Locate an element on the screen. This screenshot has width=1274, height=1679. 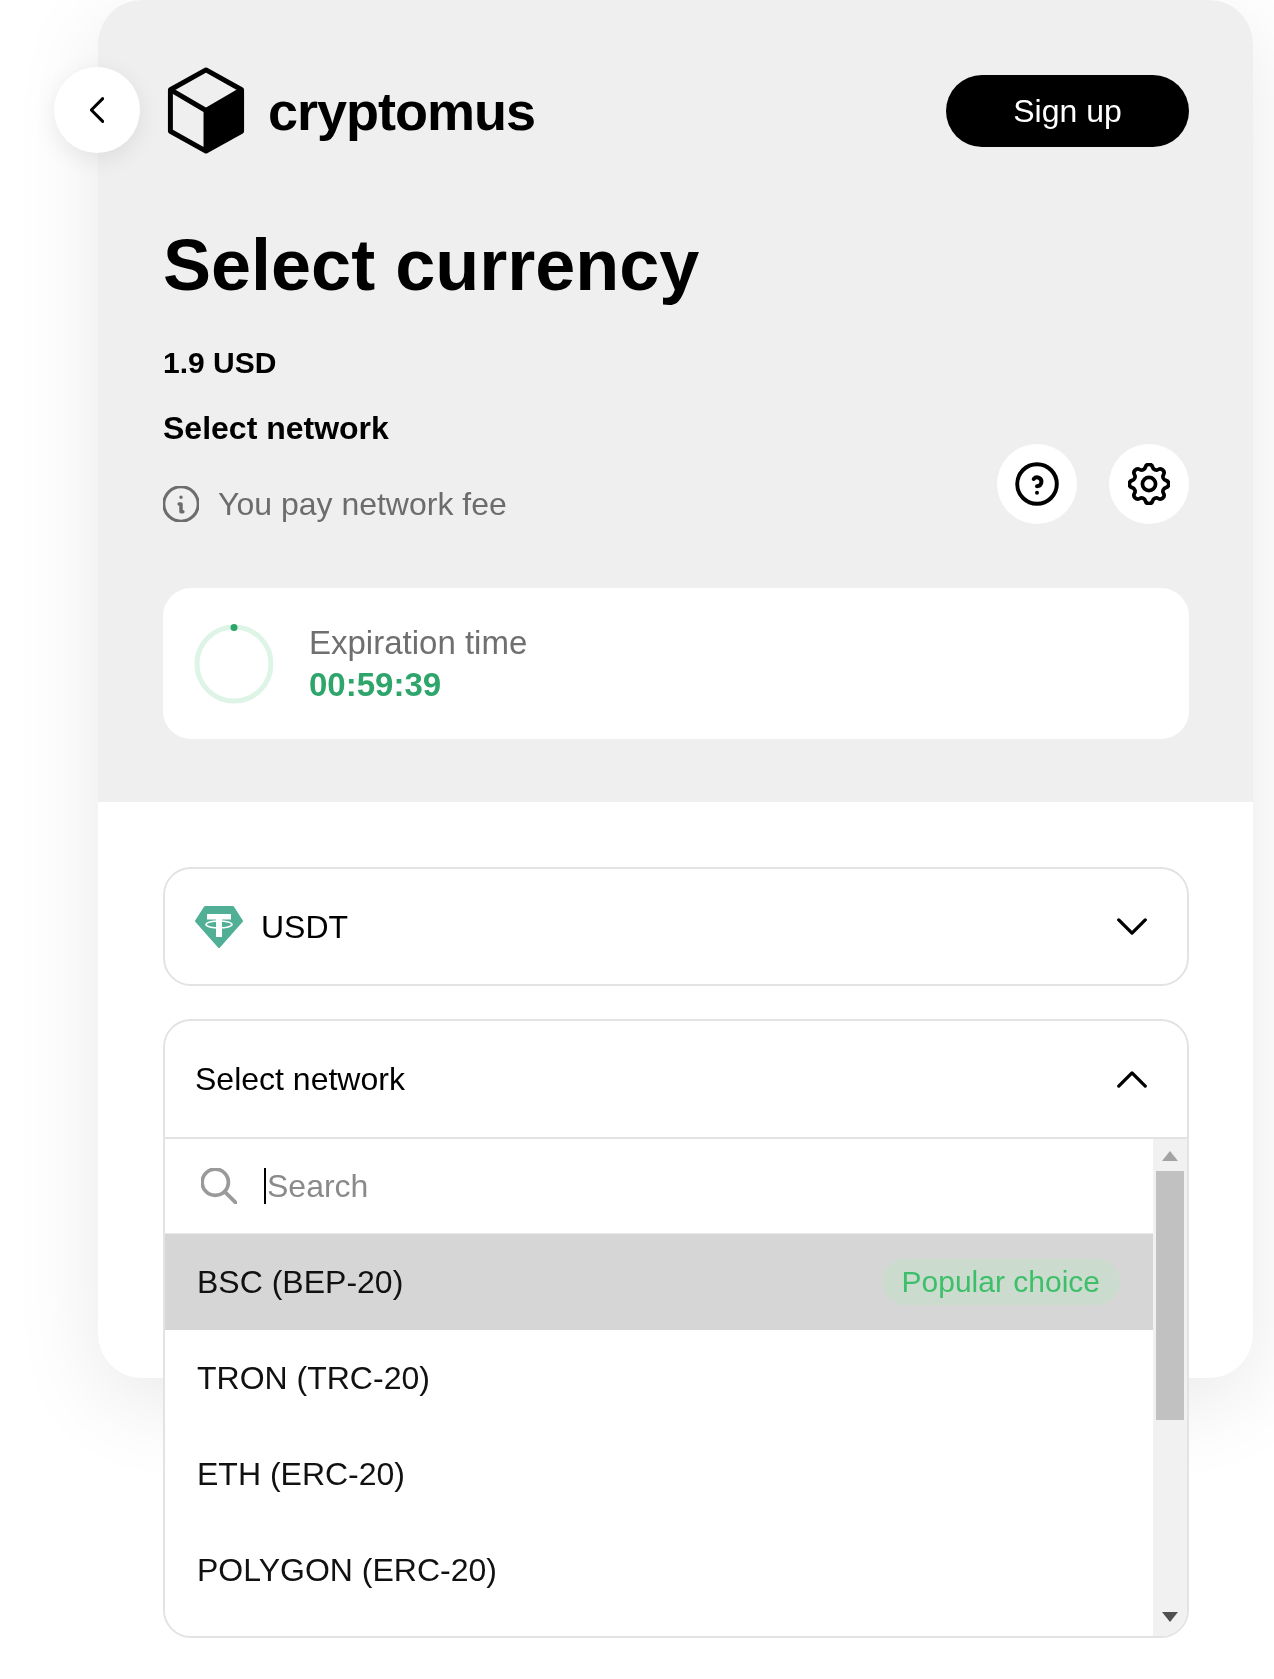
scrollbar-thumb is located at coordinates (1170, 1295).